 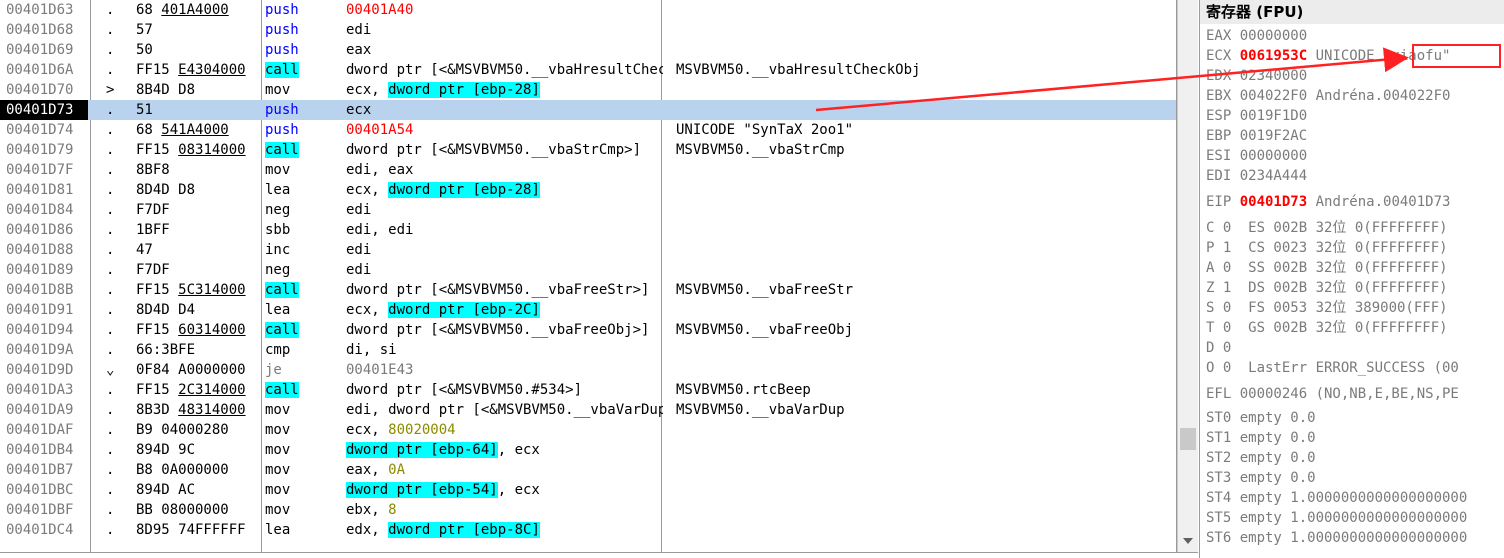 What do you see at coordinates (304, 170) in the screenshot?
I see `instruction-mnemonic: mov` at bounding box center [304, 170].